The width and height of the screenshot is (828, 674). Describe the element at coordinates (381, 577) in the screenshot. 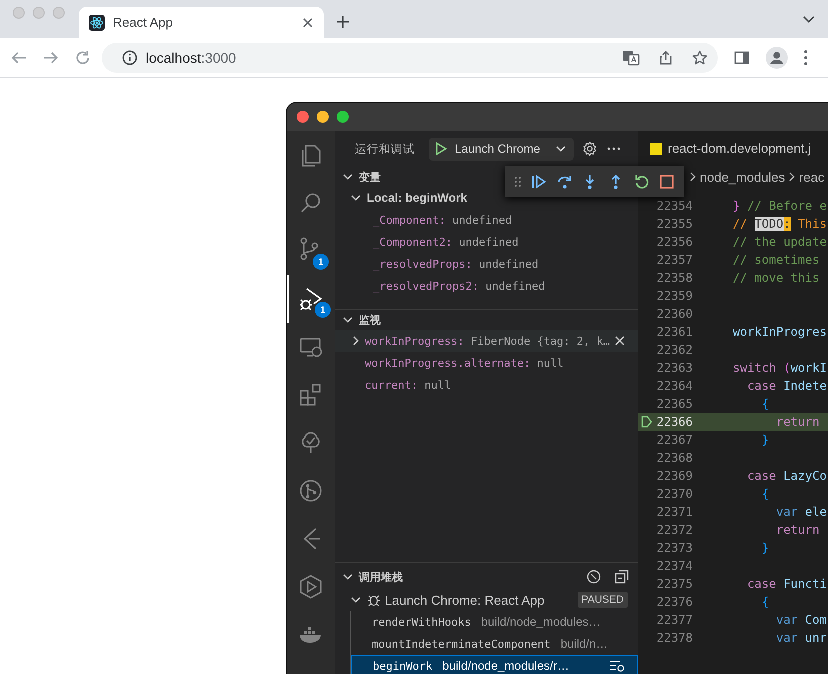

I see `section-header: 调用堆栈` at that location.